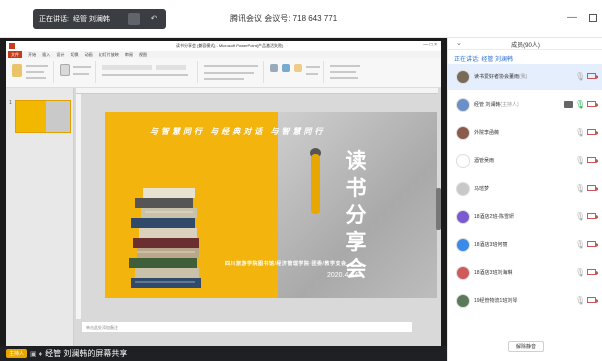  What do you see at coordinates (351, 72) in the screenshot?
I see `ribbon-group-editing` at bounding box center [351, 72].